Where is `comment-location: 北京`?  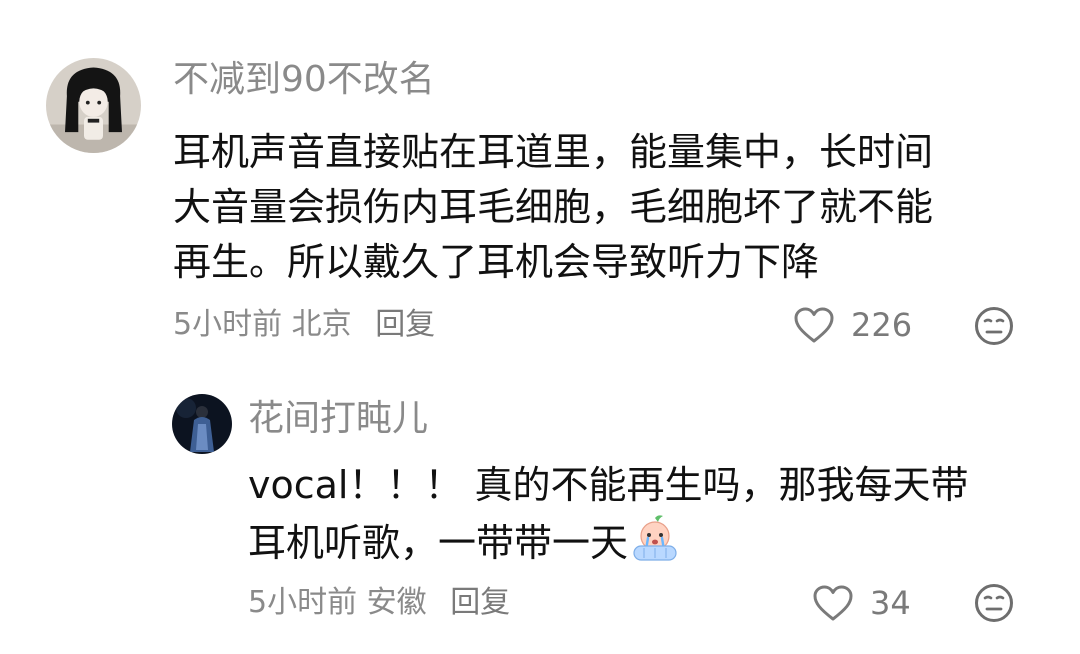
comment-location: 北京 is located at coordinates (321, 324).